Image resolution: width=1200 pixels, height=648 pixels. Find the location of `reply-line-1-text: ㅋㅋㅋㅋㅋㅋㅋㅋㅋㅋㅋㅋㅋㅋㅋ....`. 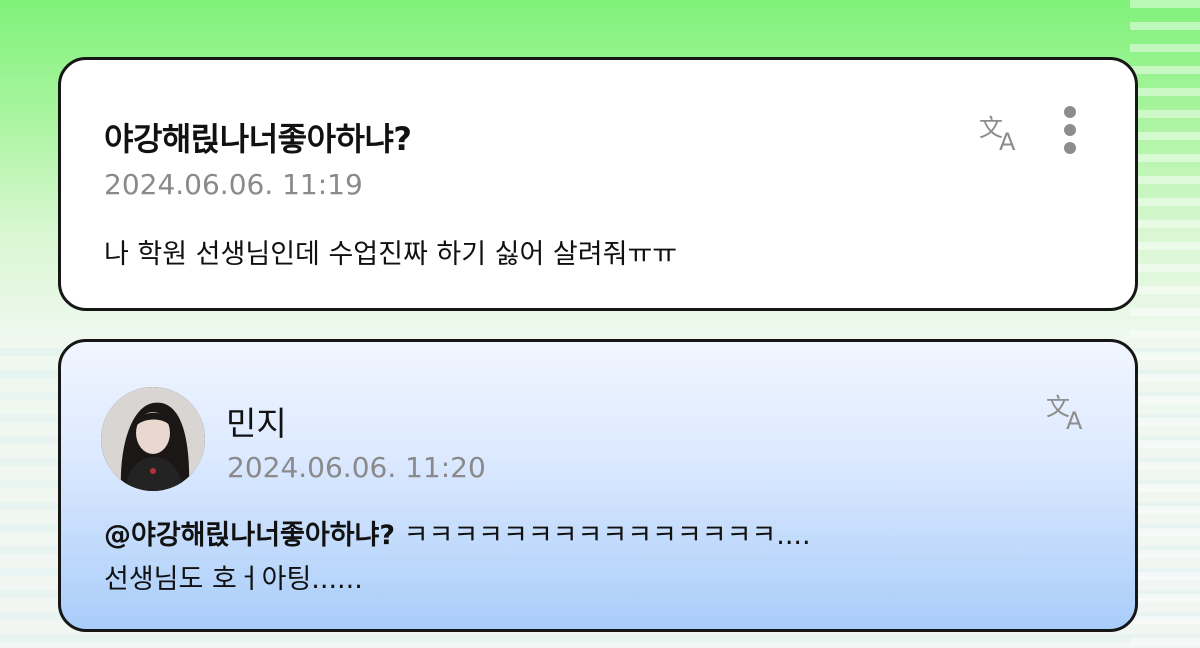

reply-line-1-text: ㅋㅋㅋㅋㅋㅋㅋㅋㅋㅋㅋㅋㅋㅋㅋ.... is located at coordinates (603, 535).